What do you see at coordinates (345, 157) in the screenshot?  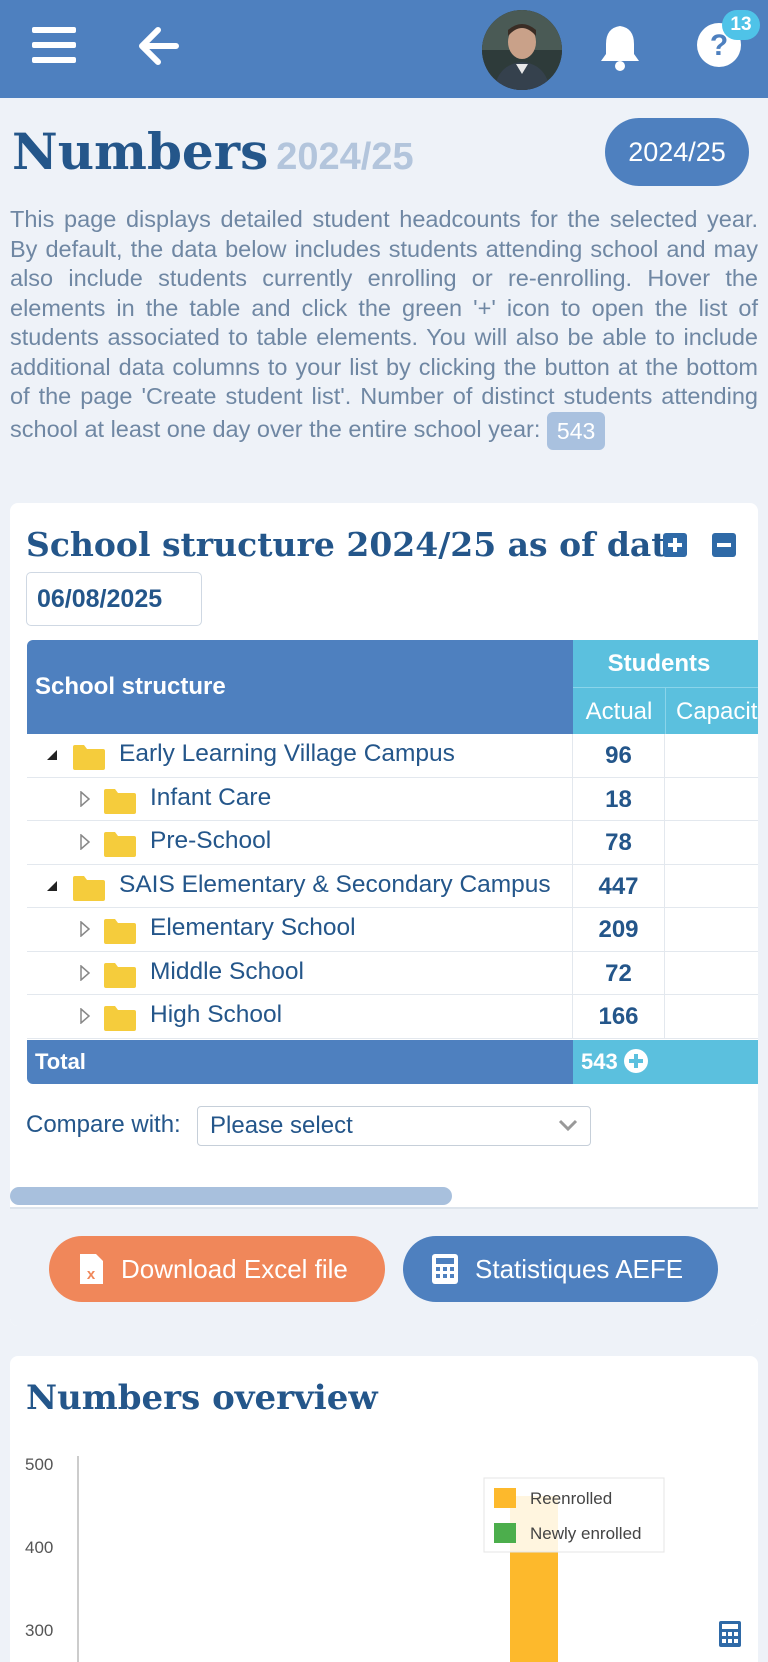 I see `page-title-year: 2024/25` at bounding box center [345, 157].